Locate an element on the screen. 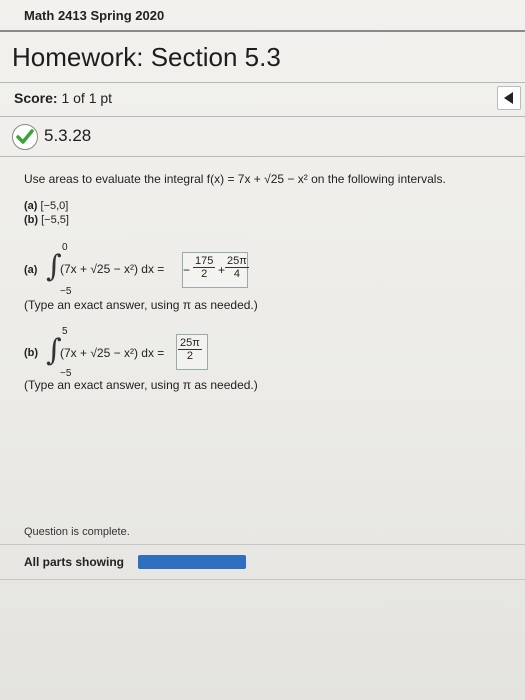  fraction-denominator: 4 is located at coordinates (236, 274).